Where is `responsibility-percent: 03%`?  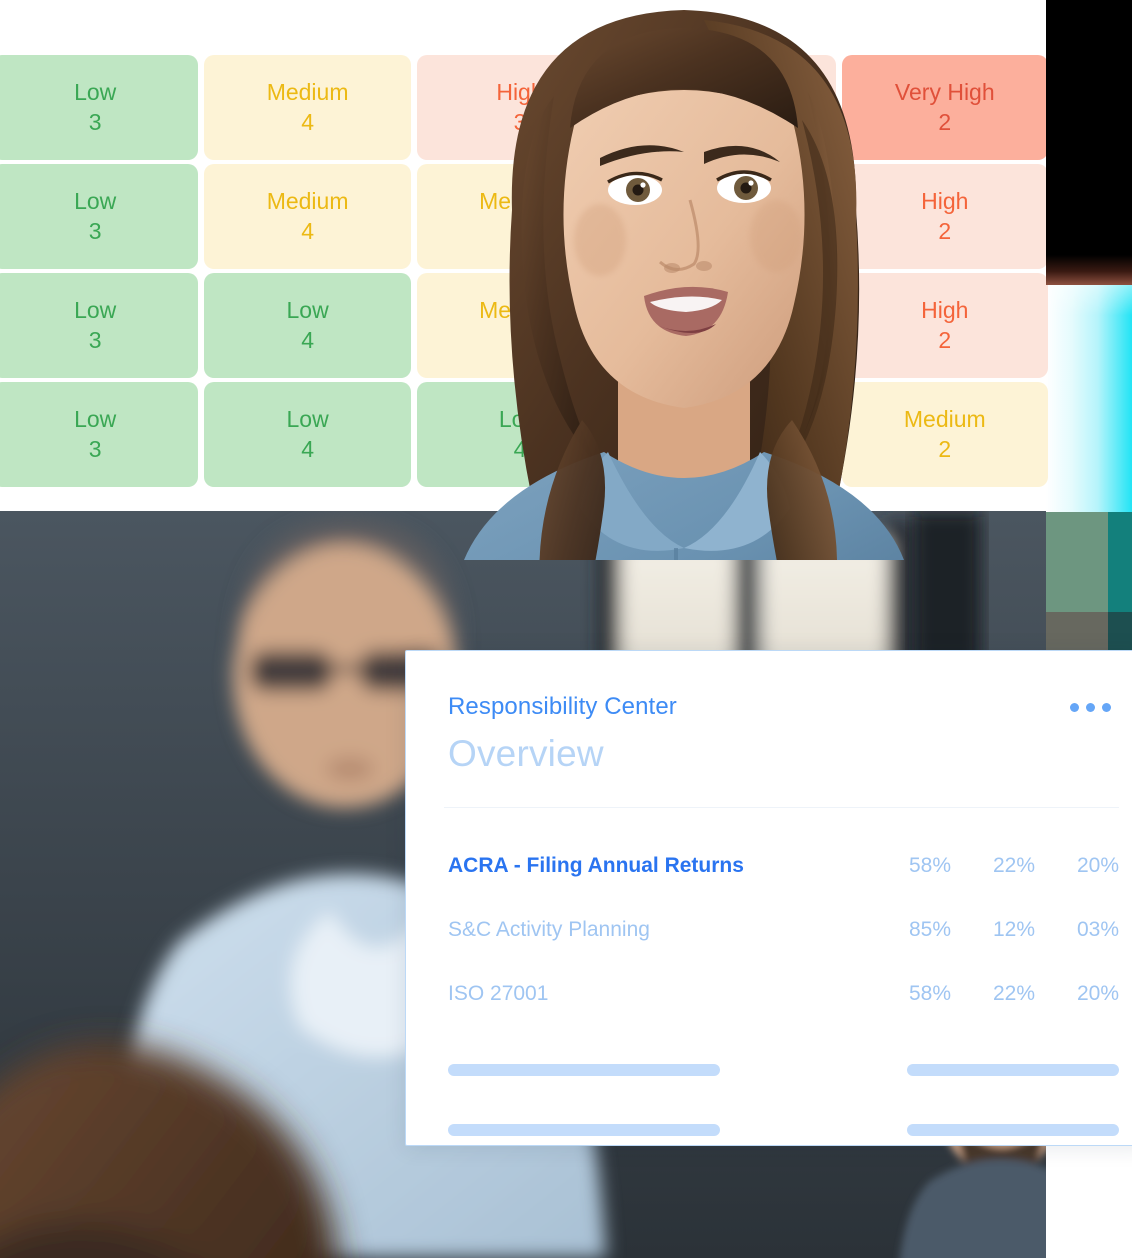
responsibility-percent: 03% is located at coordinates (1097, 929).